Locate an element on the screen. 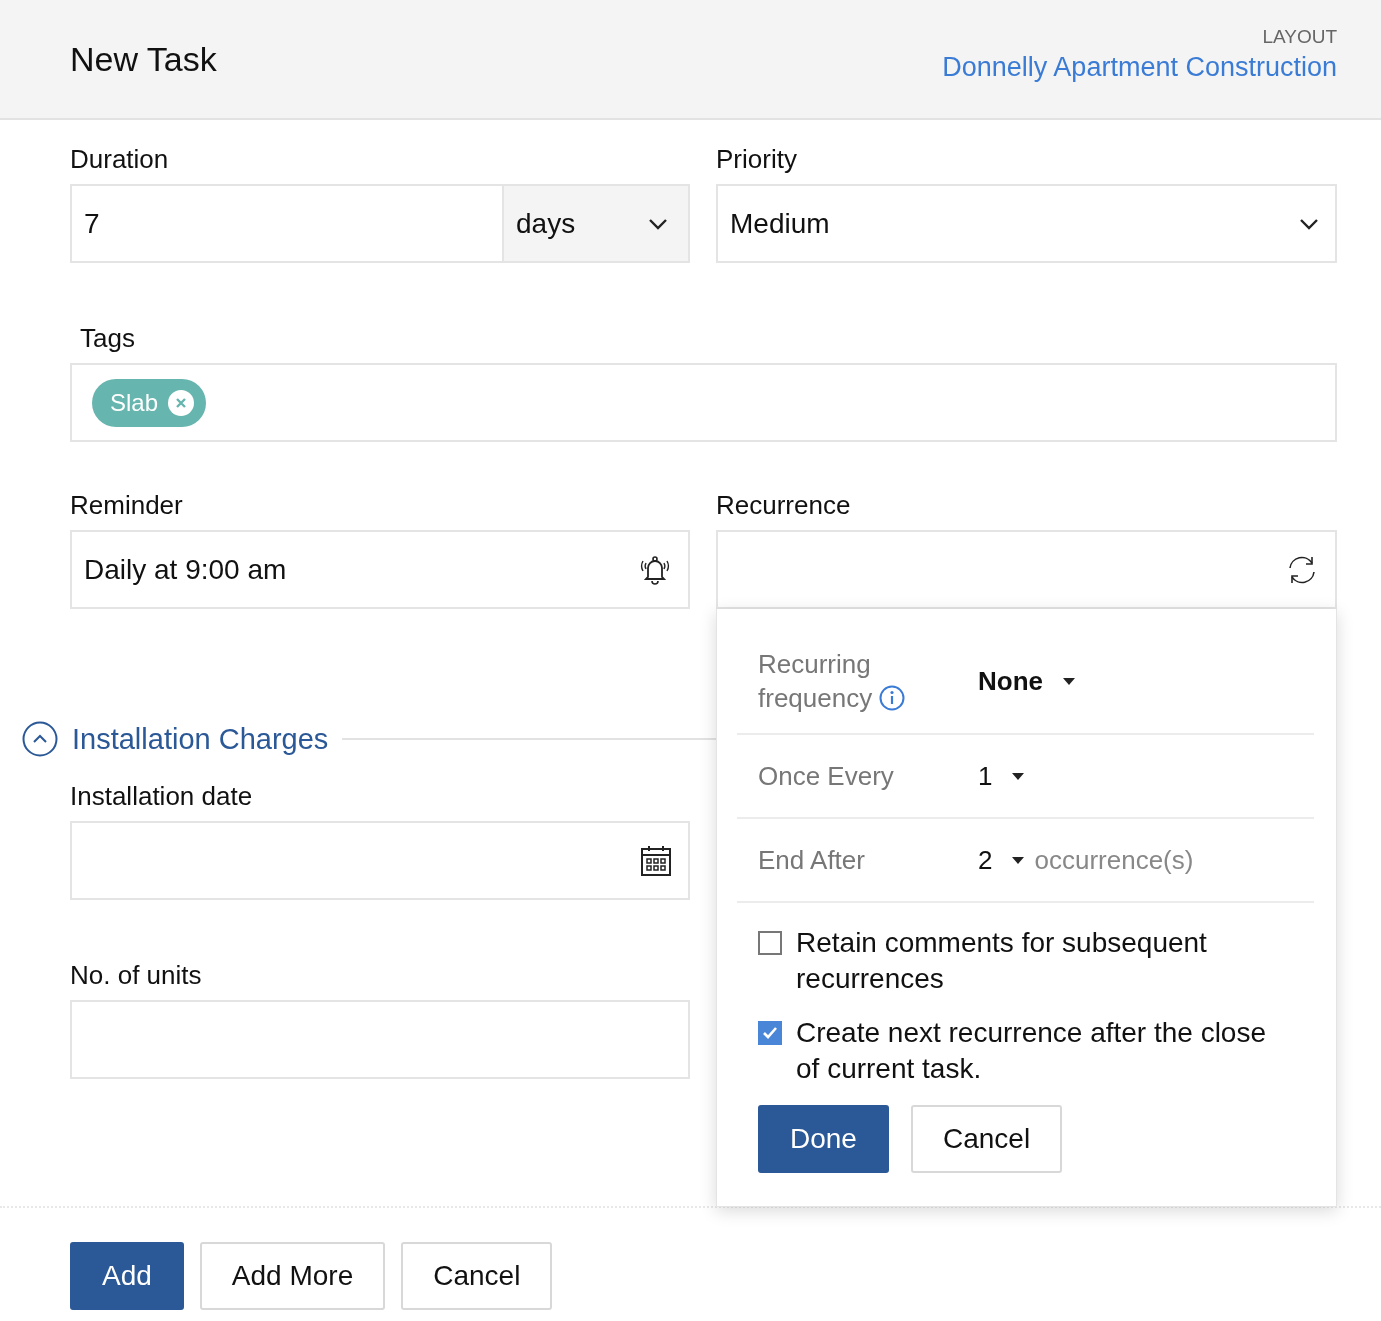 This screenshot has width=1381, height=1321. collapse-icon is located at coordinates (40, 739).